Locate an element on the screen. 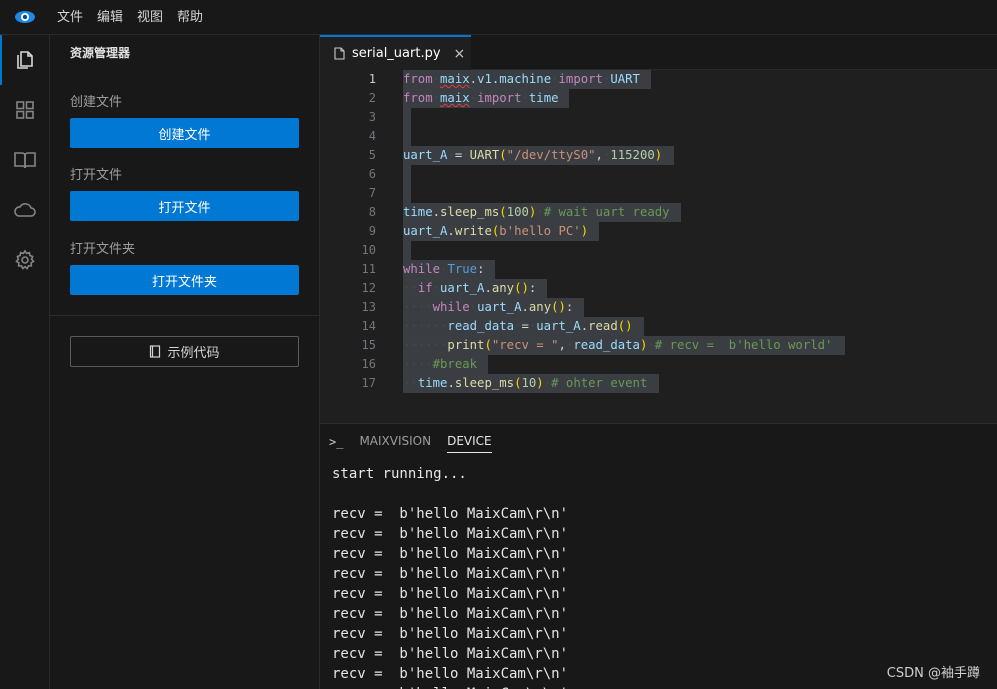 The image size is (997, 689). file-icon is located at coordinates (339, 53).